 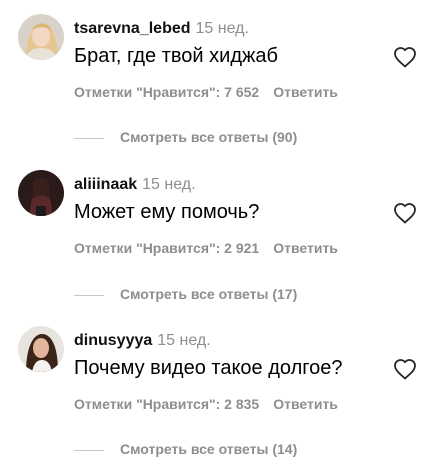 What do you see at coordinates (166, 92) in the screenshot?
I see `likes-count: Отметки "Нравится": 7 652` at bounding box center [166, 92].